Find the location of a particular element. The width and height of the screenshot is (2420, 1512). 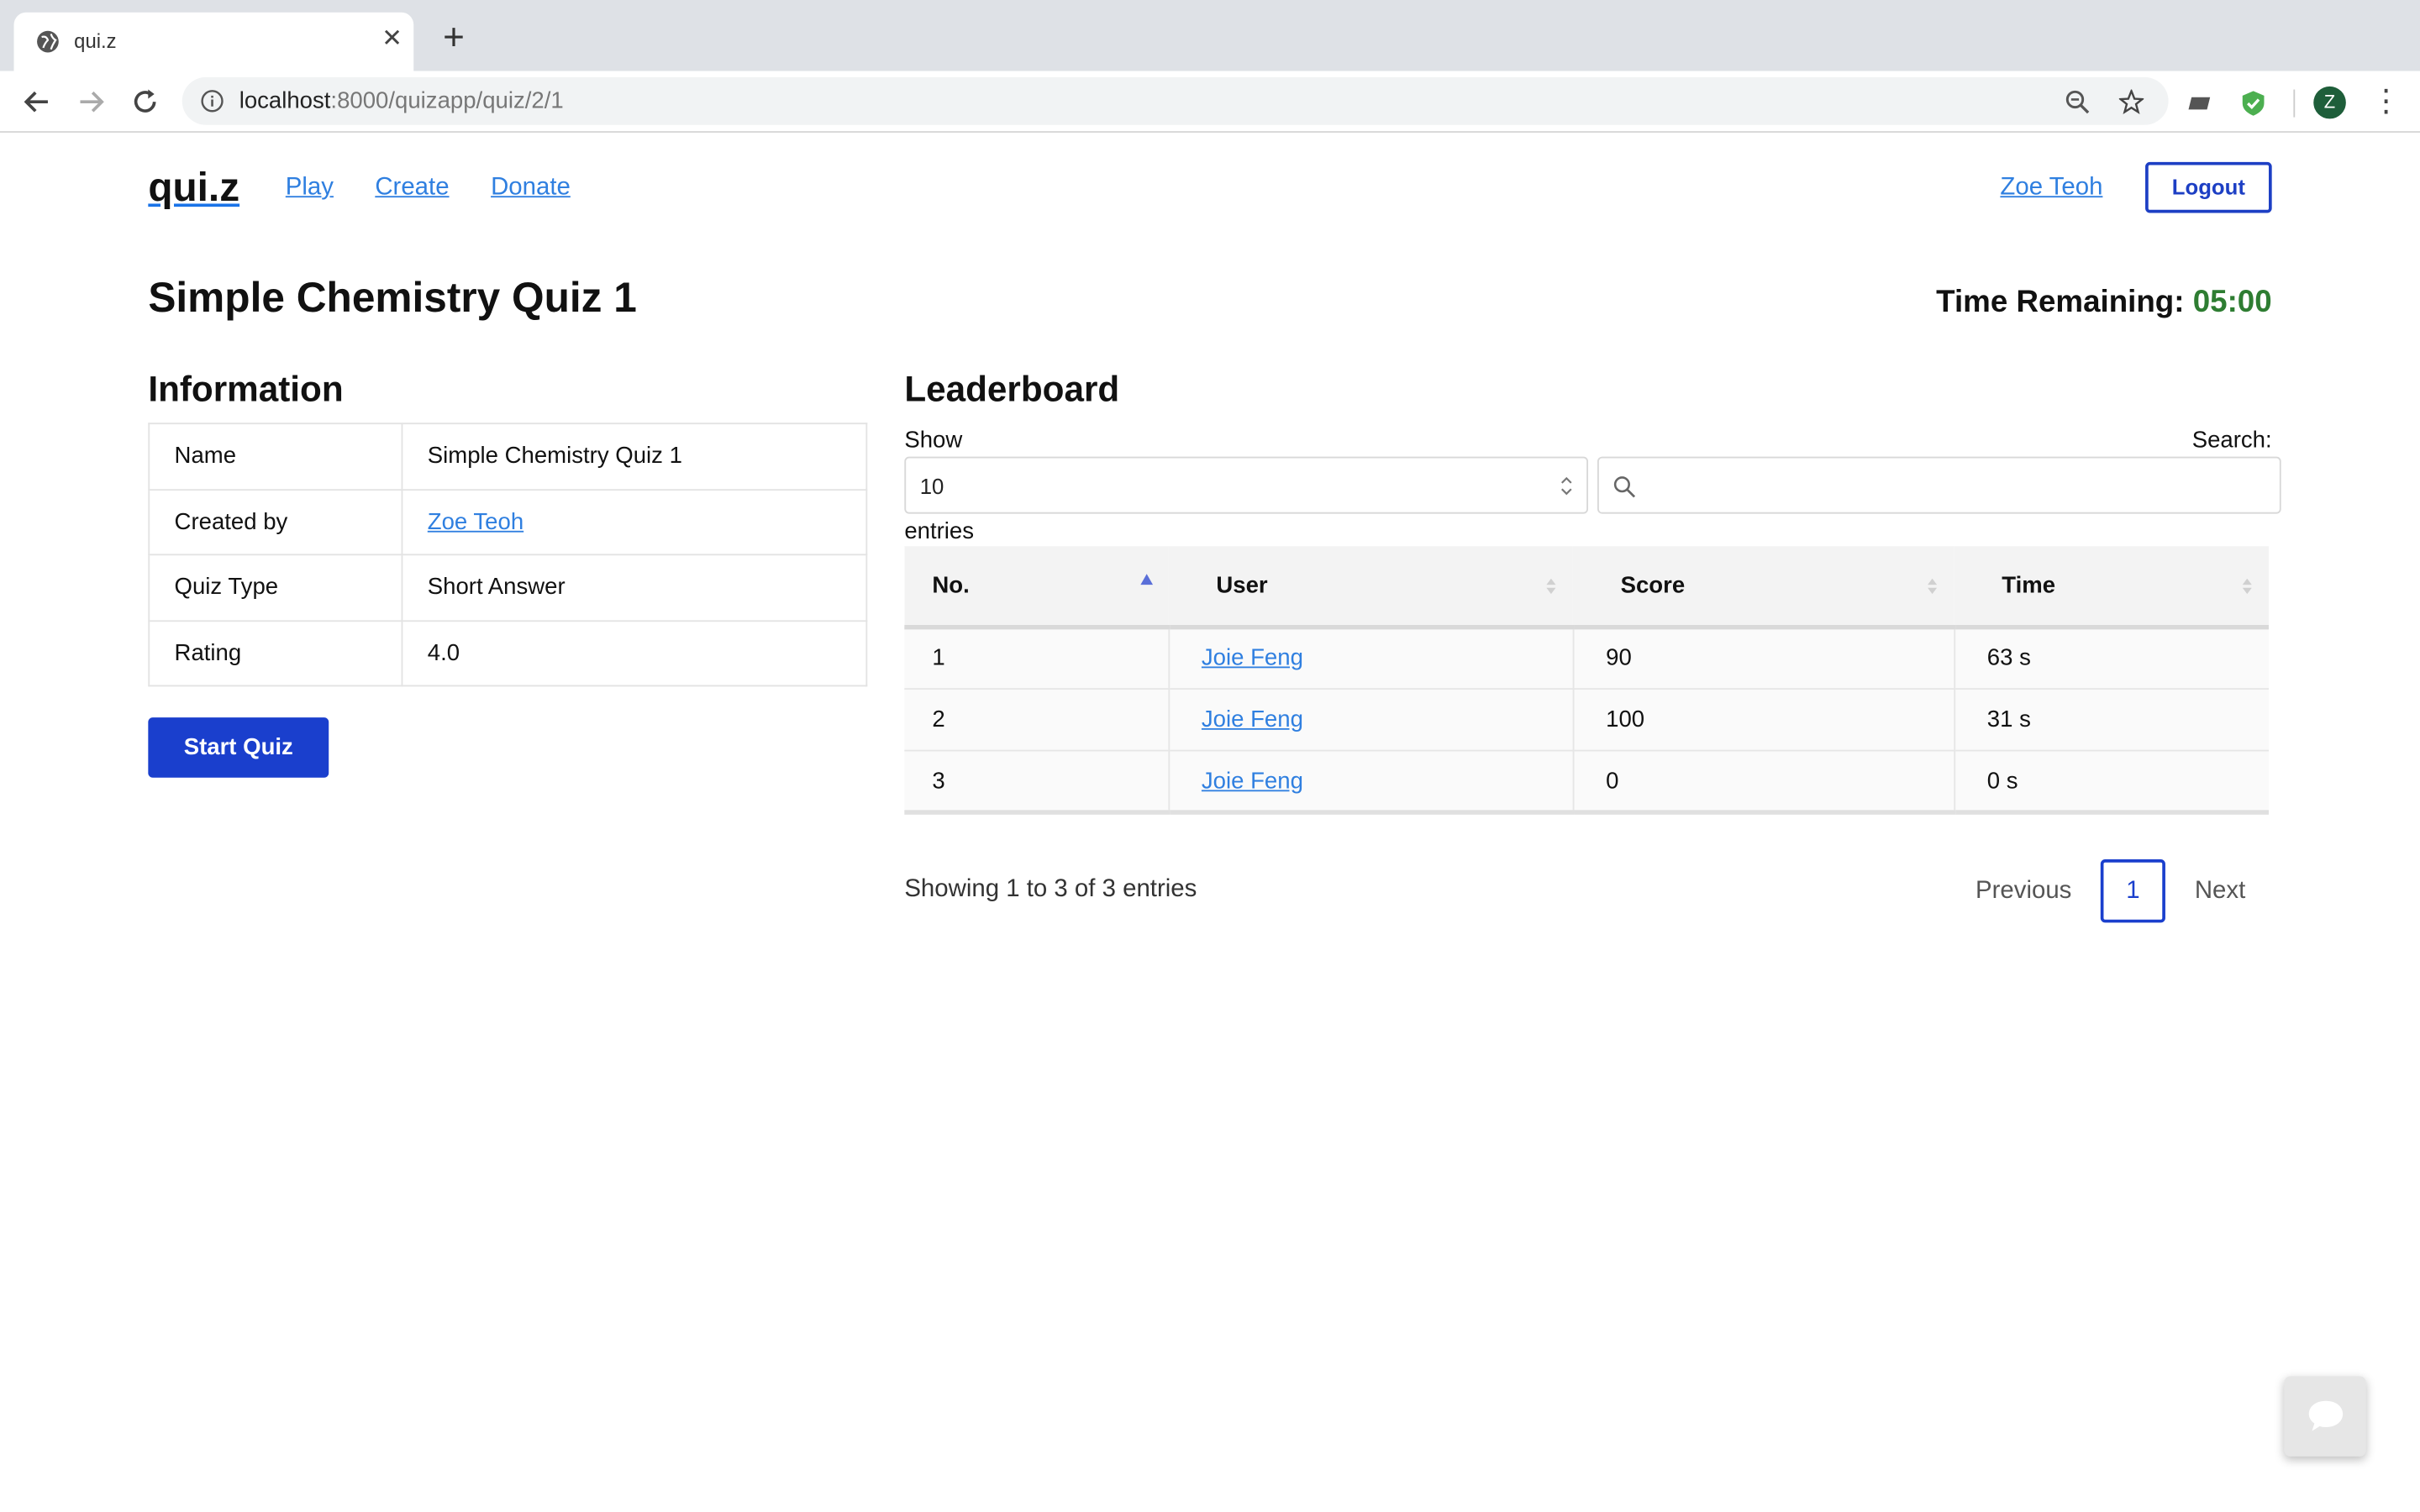

url-path: :8000/quizapp/quiz/2/1 is located at coordinates (447, 100).